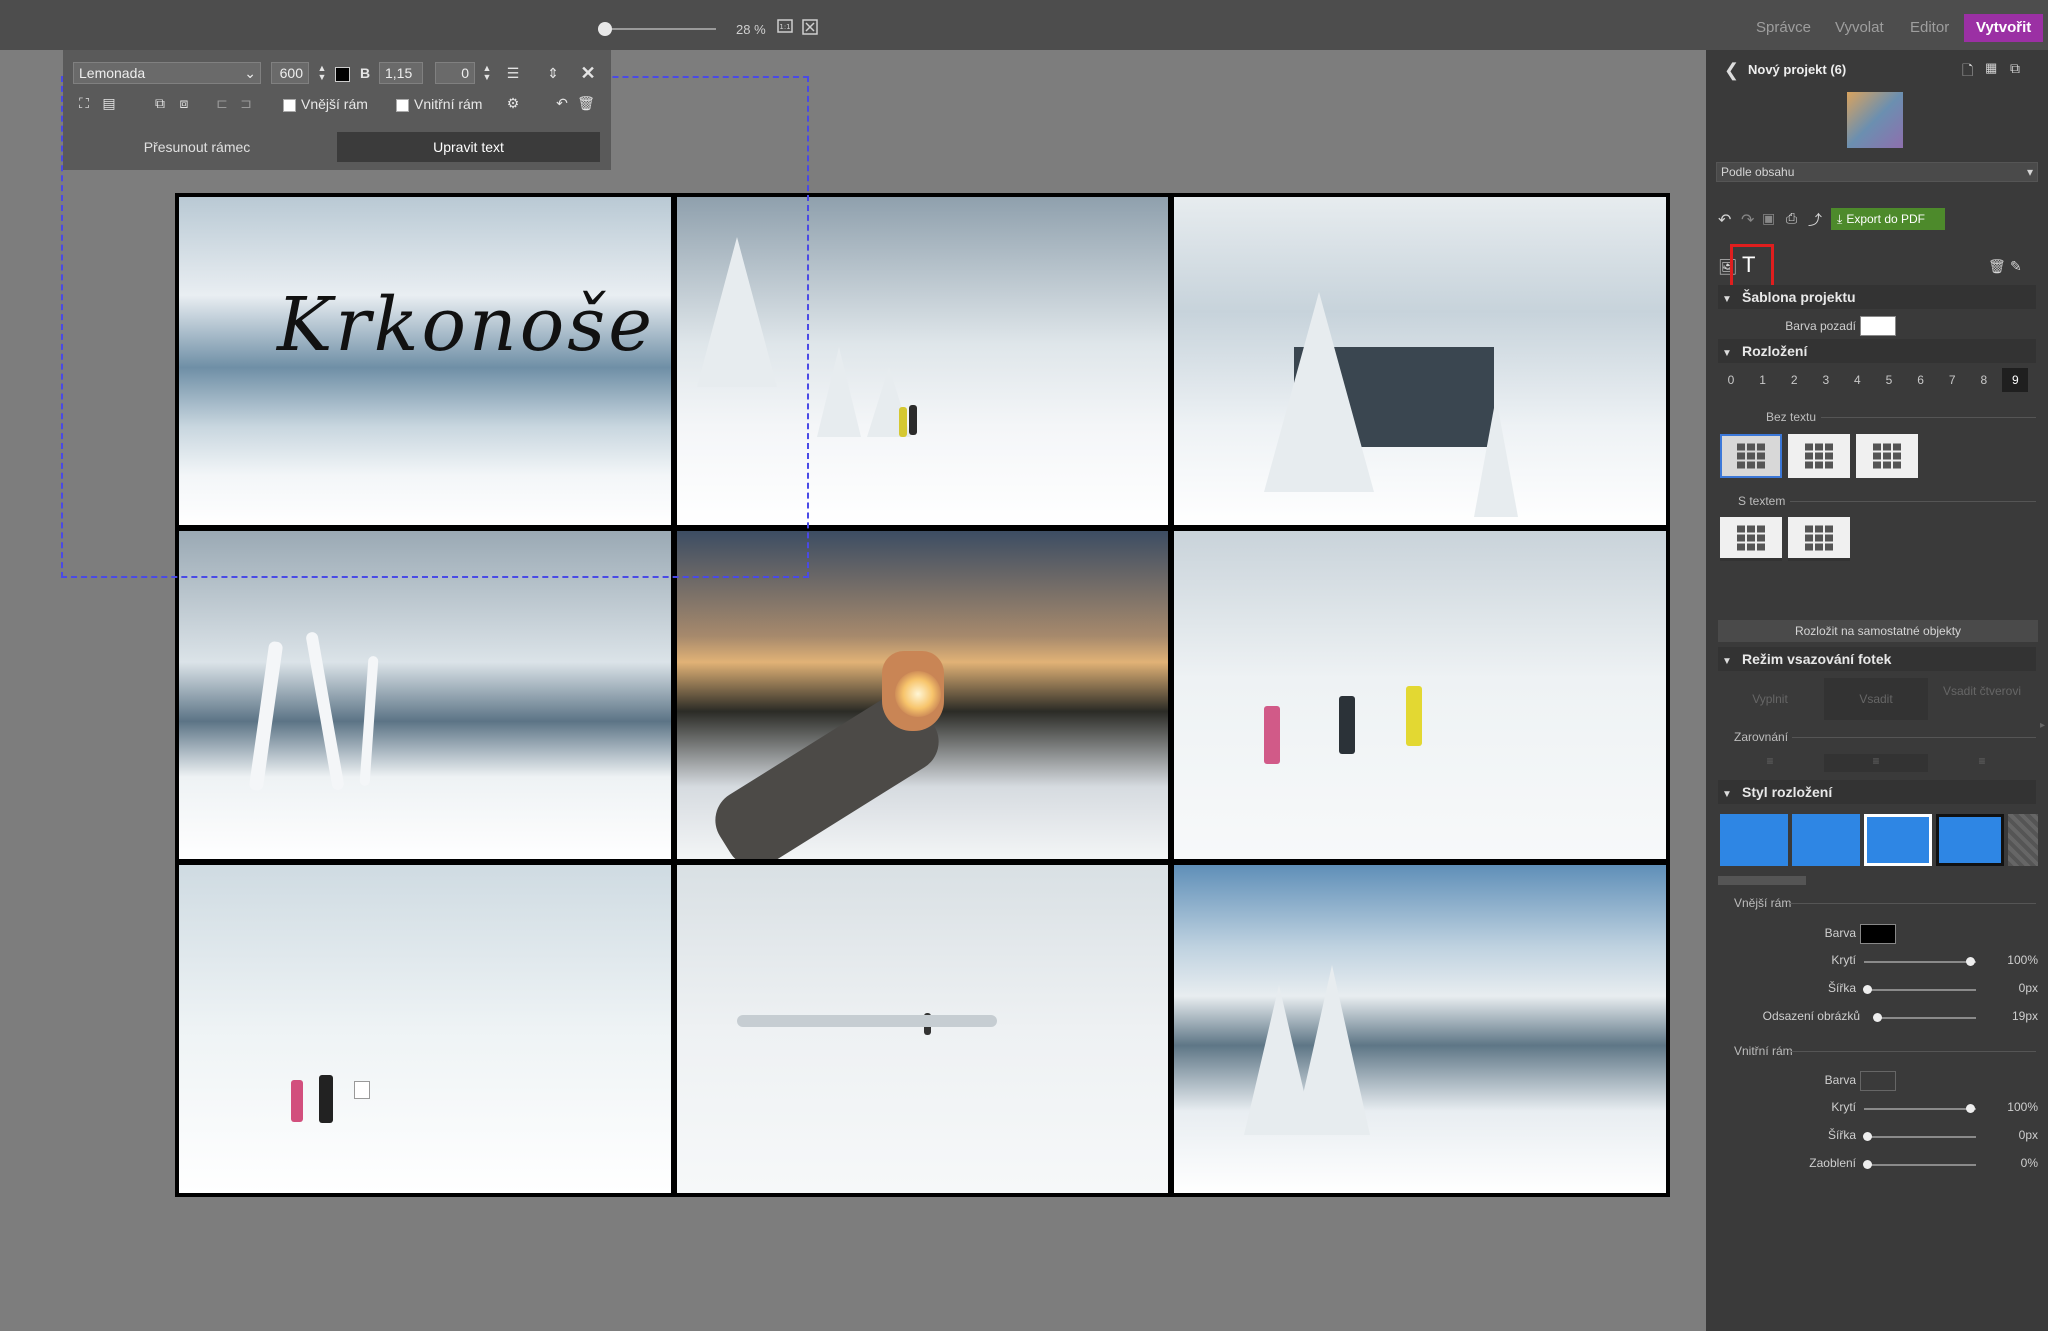 The width and height of the screenshot is (2048, 1331). What do you see at coordinates (1859, 28) in the screenshot?
I see `mode-tab-develop: Vyvolat` at bounding box center [1859, 28].